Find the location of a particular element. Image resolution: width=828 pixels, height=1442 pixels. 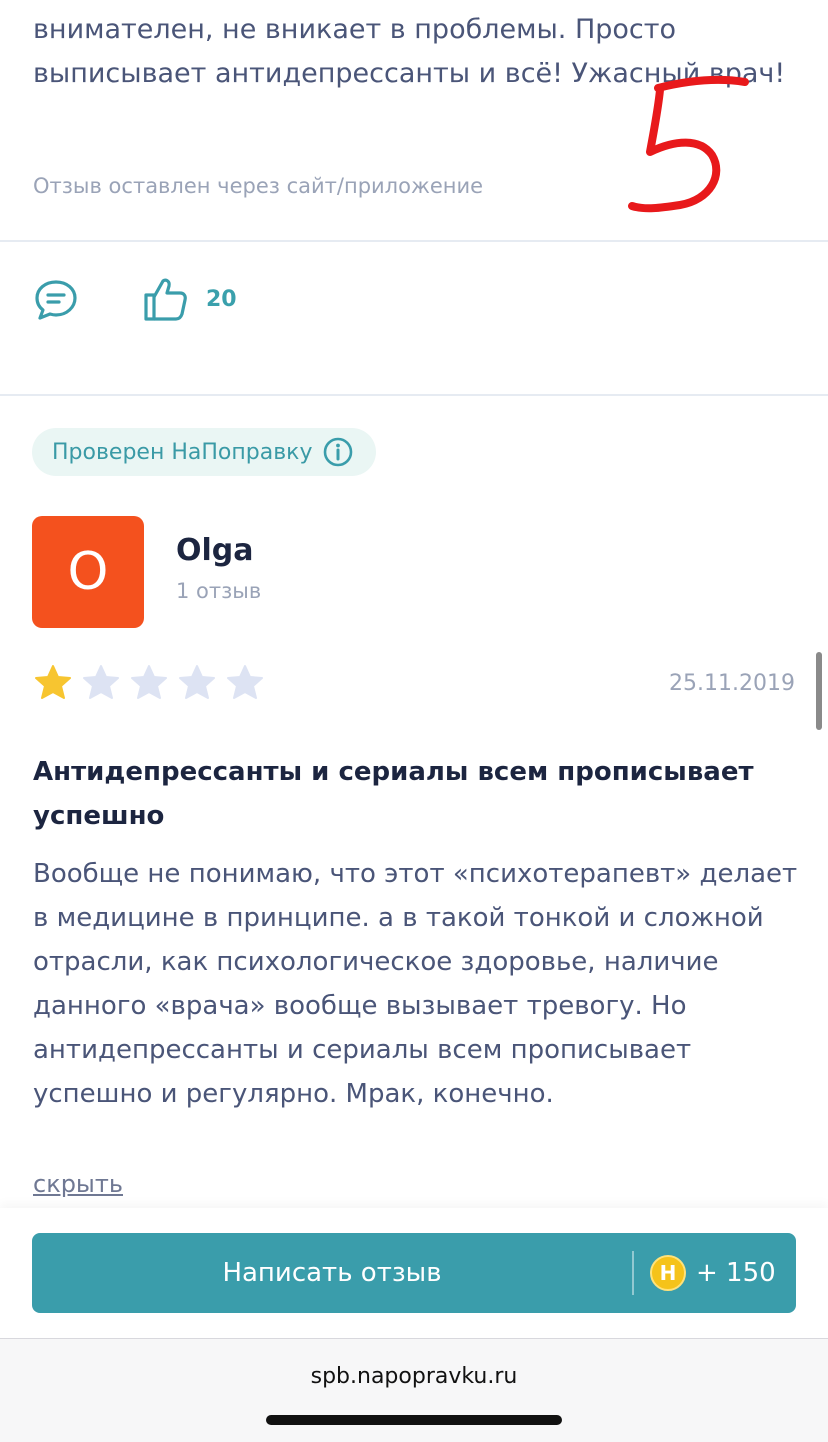

verified-label: Проверен НаПоправку is located at coordinates (182, 452).